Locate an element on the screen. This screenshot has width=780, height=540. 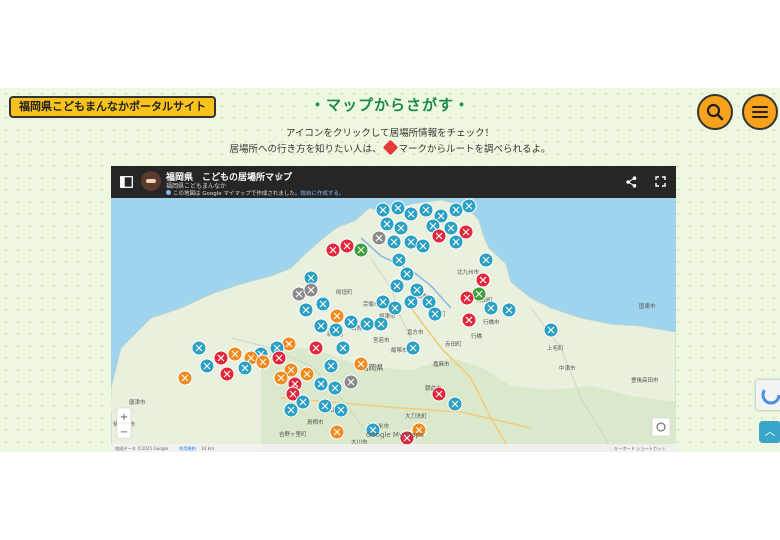
place-label: 鳥栖市 is located at coordinates (315, 422).